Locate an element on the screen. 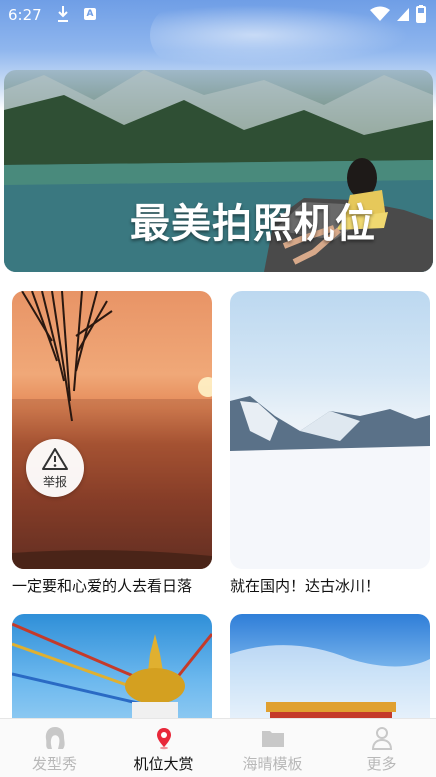 This screenshot has width=436, height=777. post-caption: 就在国内！达古冰川！ is located at coordinates (305, 586).